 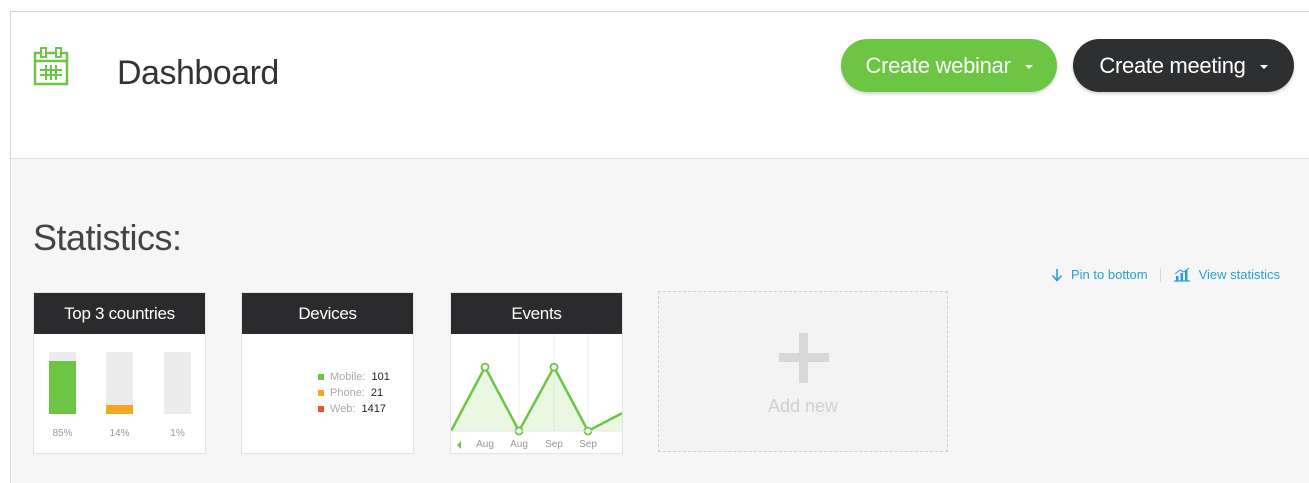 What do you see at coordinates (1057, 275) in the screenshot?
I see `arrow-down-icon` at bounding box center [1057, 275].